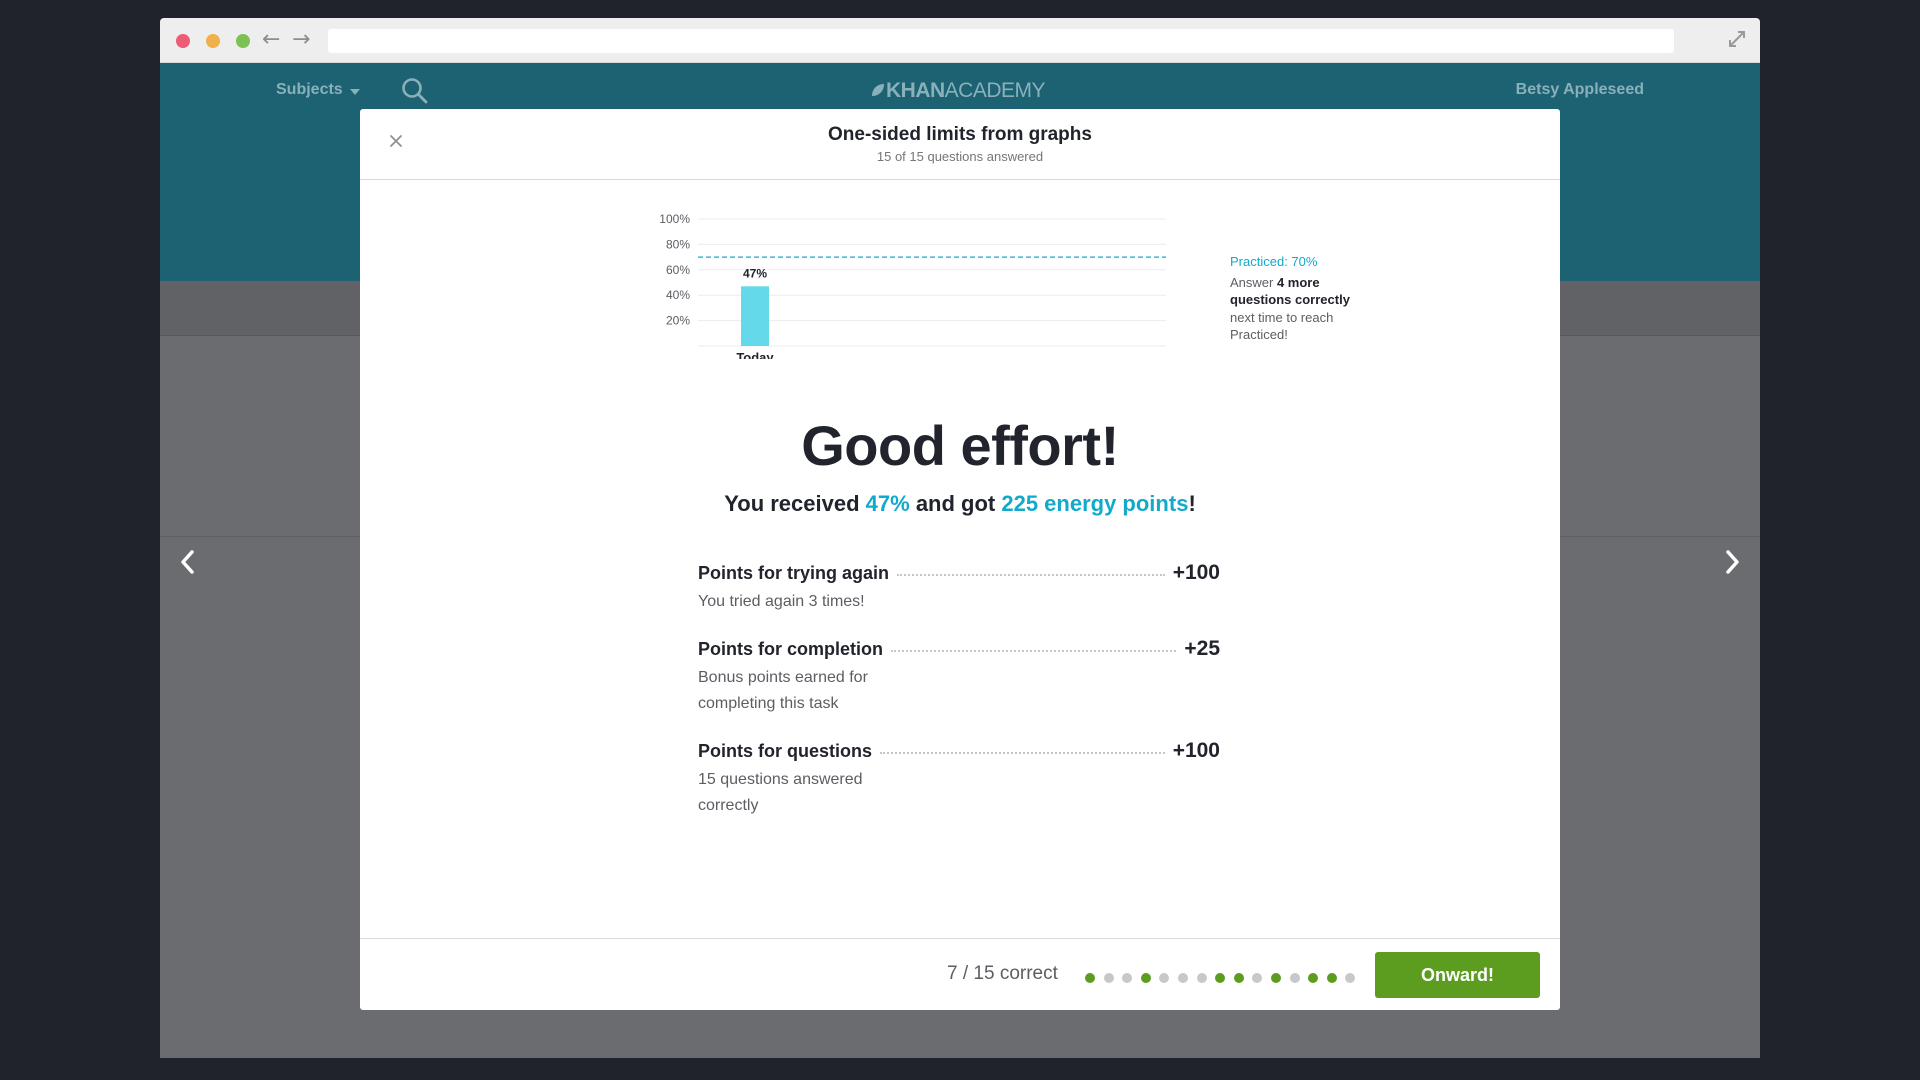 The height and width of the screenshot is (1080, 1920). I want to click on y-tick-label: 20%, so click(678, 321).